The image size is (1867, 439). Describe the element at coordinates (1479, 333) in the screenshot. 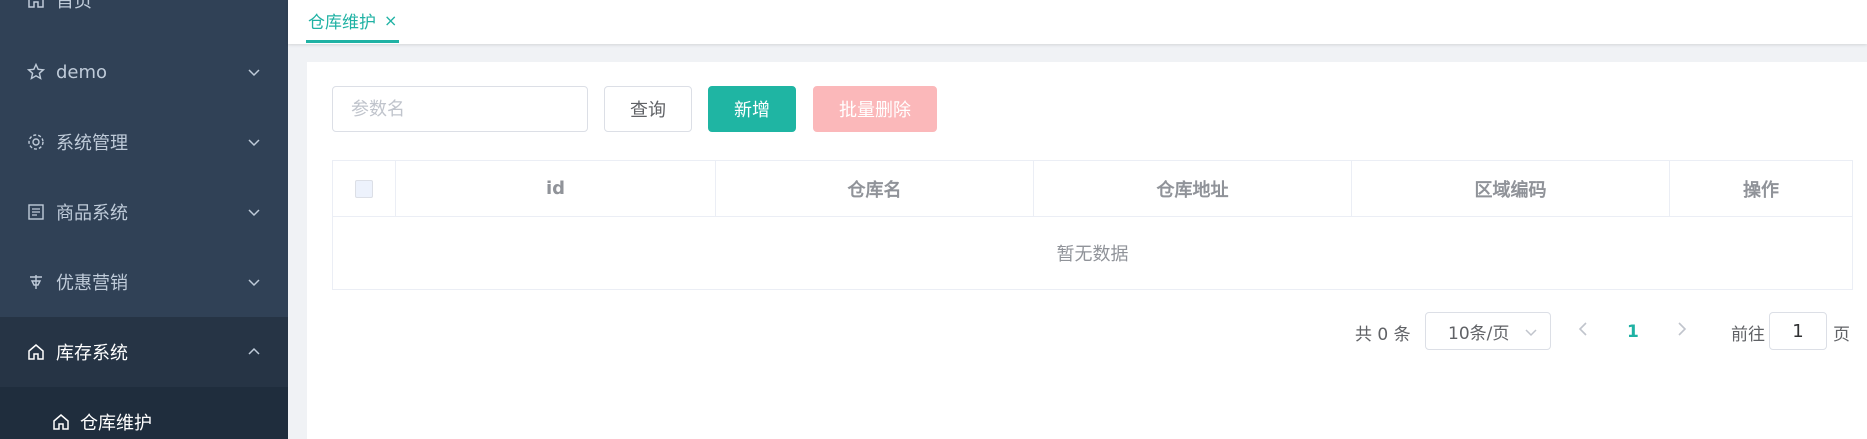

I see `page-size-value: 10条/页` at that location.